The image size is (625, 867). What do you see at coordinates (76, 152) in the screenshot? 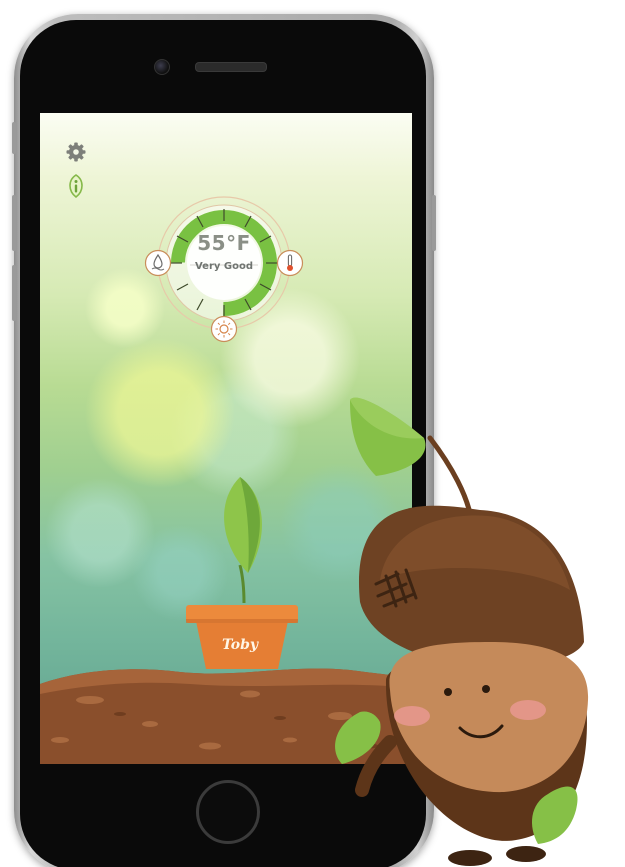
I see `gear-icon` at bounding box center [76, 152].